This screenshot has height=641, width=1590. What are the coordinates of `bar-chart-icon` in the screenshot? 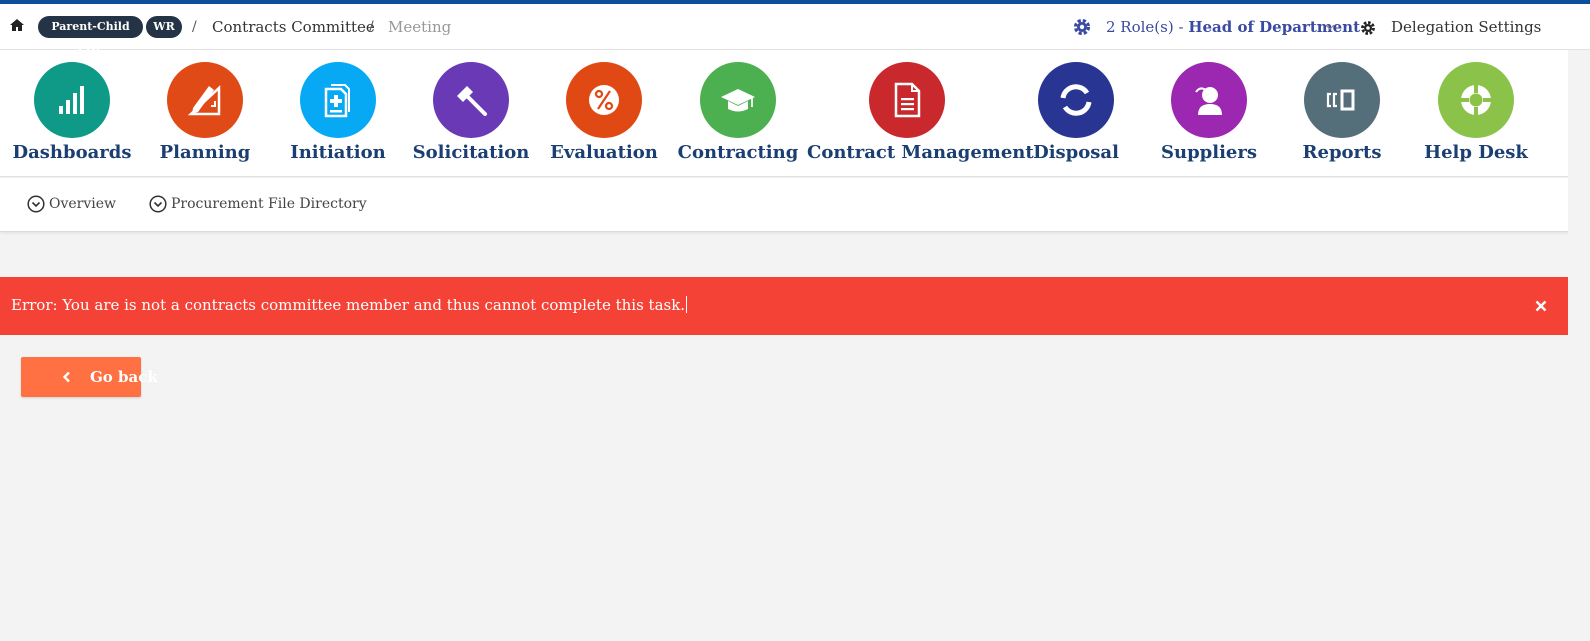 It's located at (71, 100).